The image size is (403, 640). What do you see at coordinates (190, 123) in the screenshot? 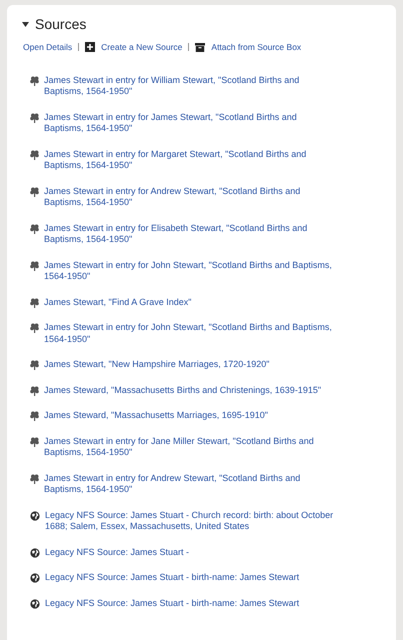
I see `source-link: James Stewart in entry for James Stewart, "Scotland Births and Baptisms, 1564-1950"` at bounding box center [190, 123].